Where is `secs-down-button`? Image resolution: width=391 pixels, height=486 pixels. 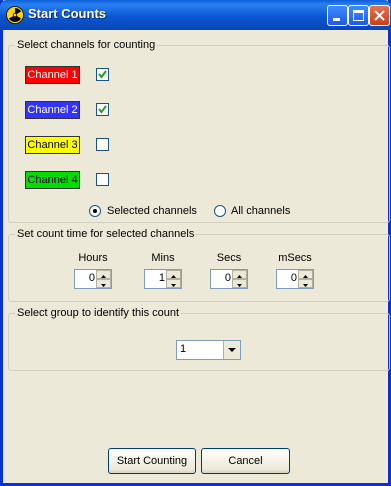
secs-down-button is located at coordinates (239, 283).